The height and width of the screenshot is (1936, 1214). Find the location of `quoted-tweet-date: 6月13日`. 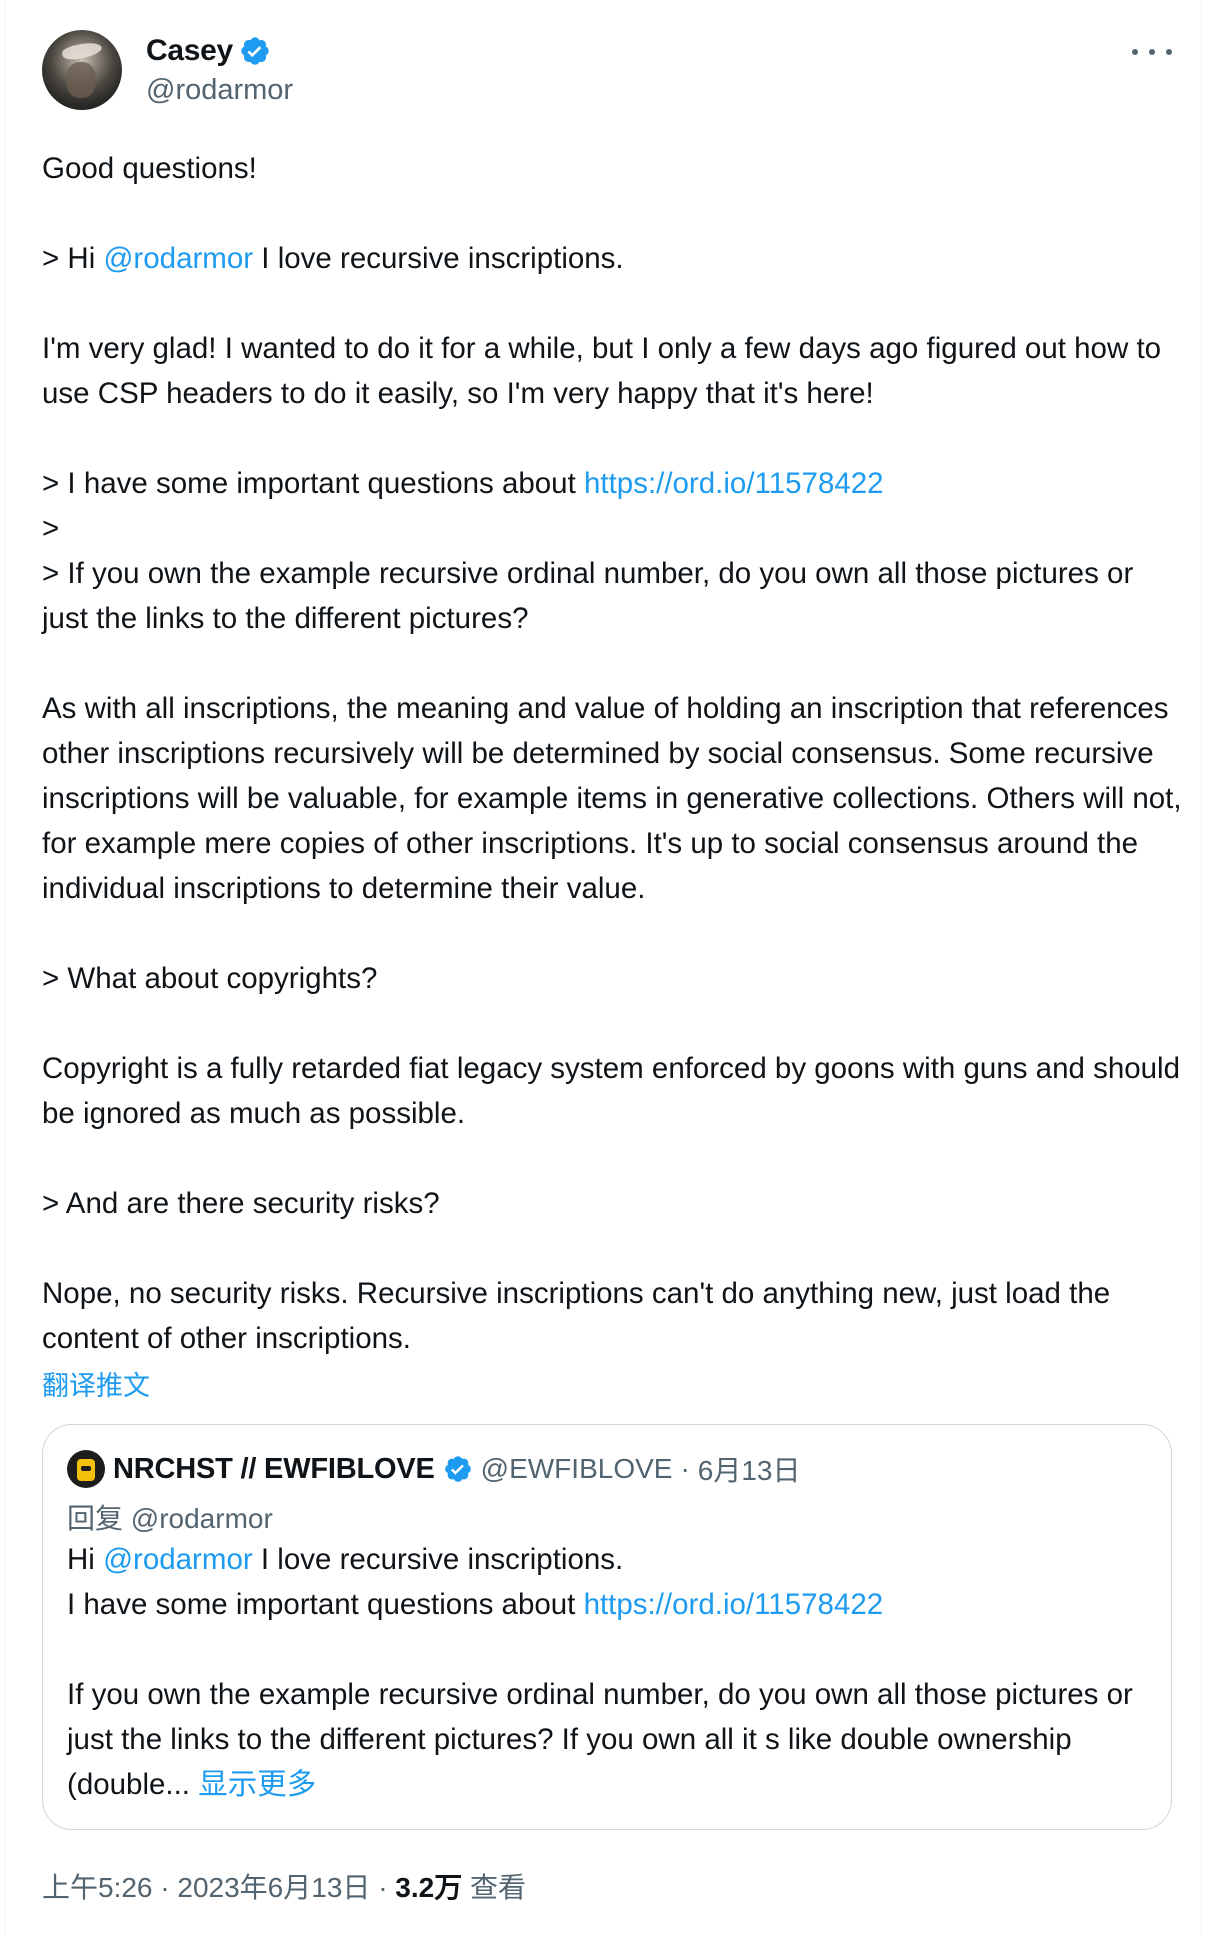

quoted-tweet-date: 6月13日 is located at coordinates (749, 1470).